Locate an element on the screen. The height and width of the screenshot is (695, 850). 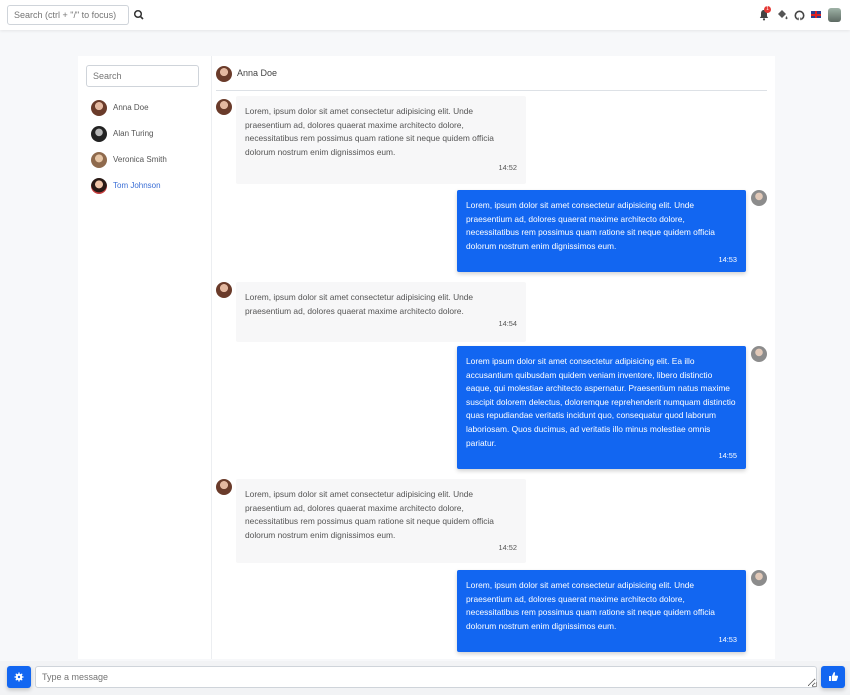
user-avatar is located at coordinates (834, 15).